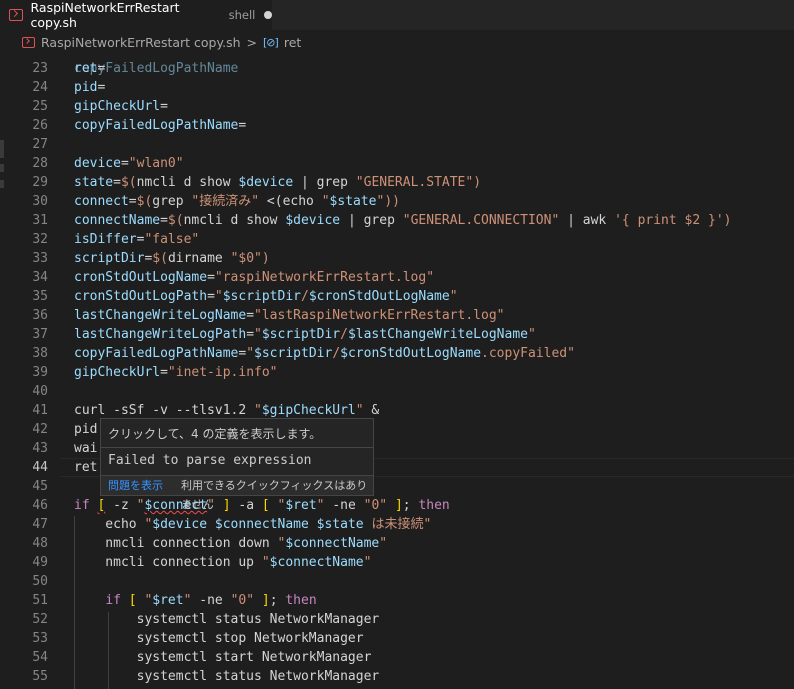  Describe the element at coordinates (40, 372) in the screenshot. I see `line-number: 39` at that location.